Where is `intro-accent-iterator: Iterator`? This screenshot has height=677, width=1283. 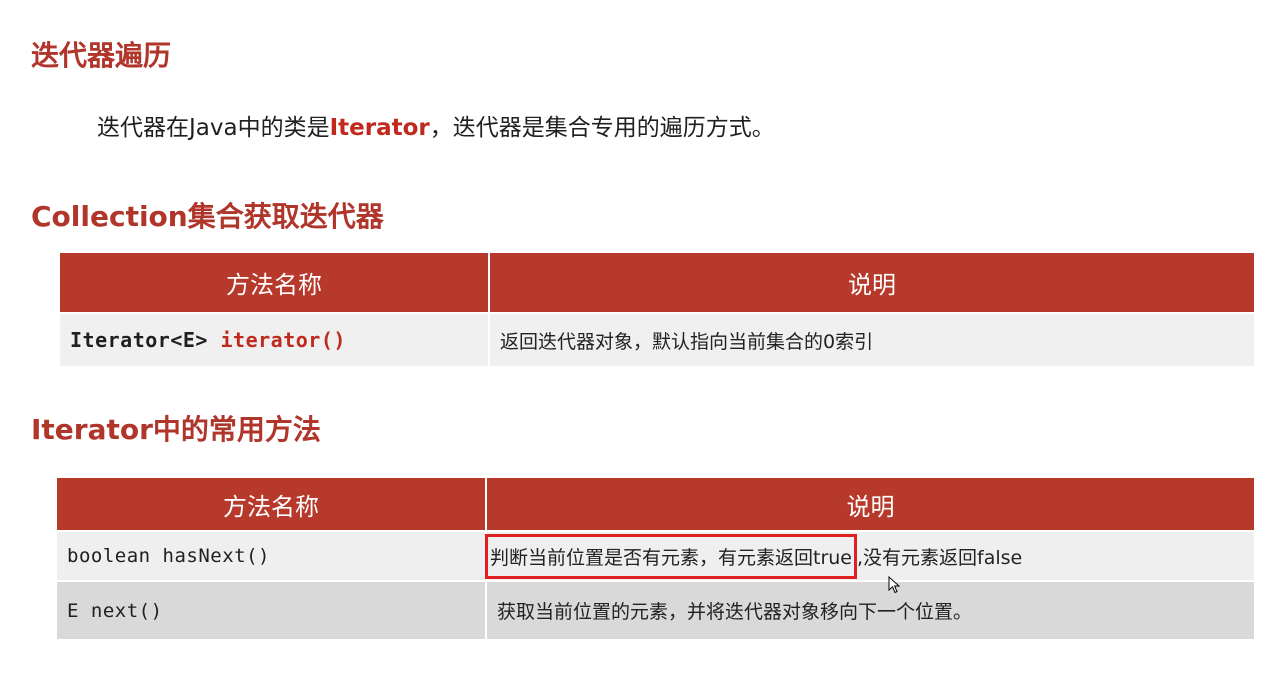 intro-accent-iterator: Iterator is located at coordinates (379, 128).